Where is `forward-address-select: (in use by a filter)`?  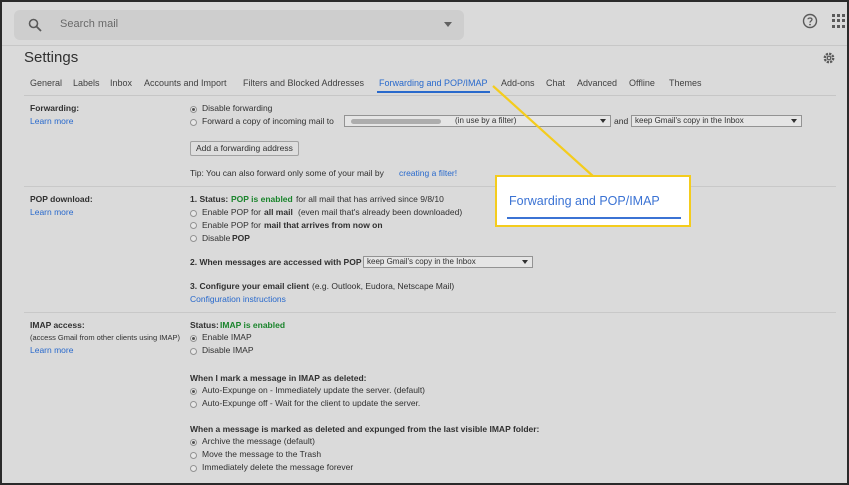
forward-address-select: (in use by a filter) is located at coordinates (477, 121).